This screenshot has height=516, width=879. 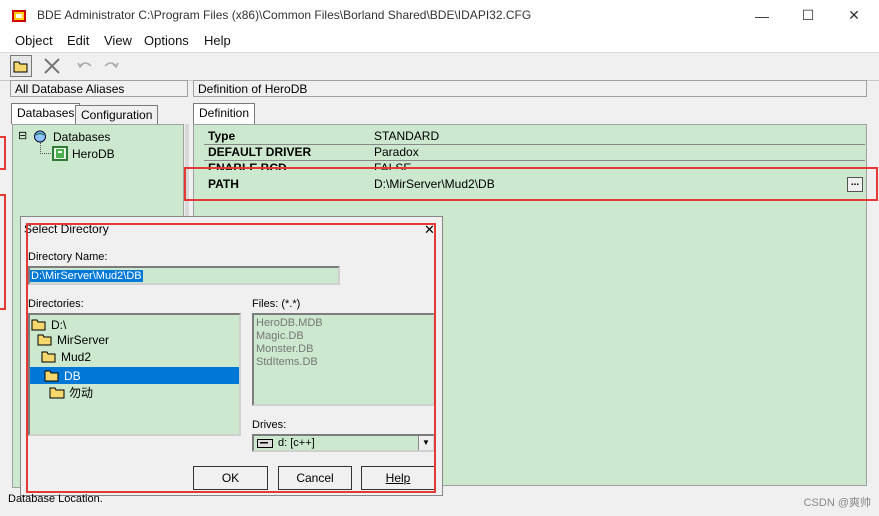 What do you see at coordinates (78, 40) in the screenshot?
I see `menu-edit: Edit` at bounding box center [78, 40].